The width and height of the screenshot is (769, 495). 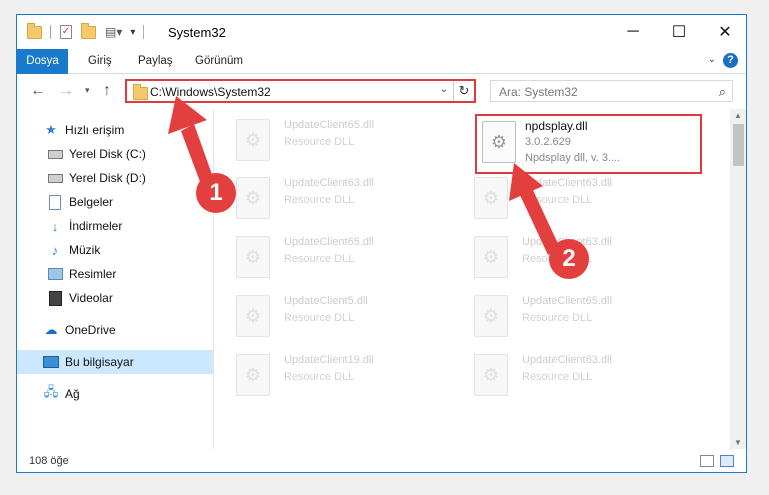 What do you see at coordinates (90, 330) in the screenshot?
I see `sidebar-item-label: OneDrive` at bounding box center [90, 330].